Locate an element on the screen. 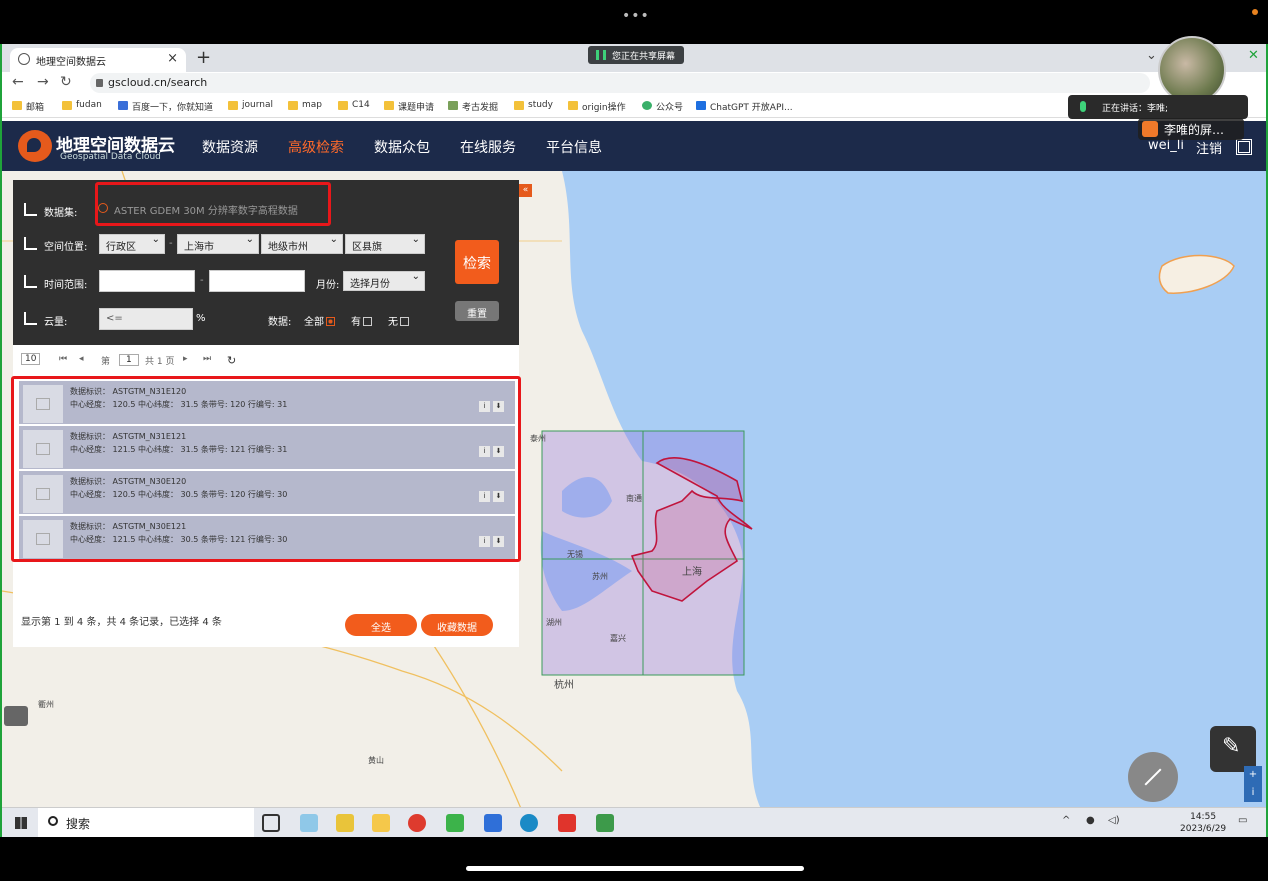 The image size is (1268, 881). start-date-input is located at coordinates (147, 281).